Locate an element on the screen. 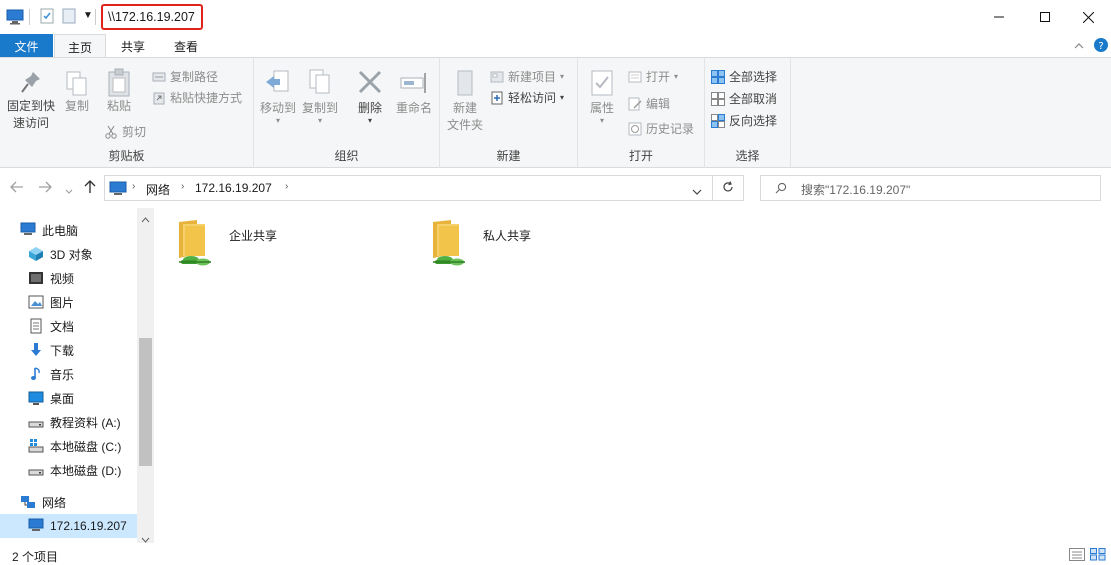 Image resolution: width=1111 pixels, height=565 pixels. new-group-label: 新建 is located at coordinates (508, 156).